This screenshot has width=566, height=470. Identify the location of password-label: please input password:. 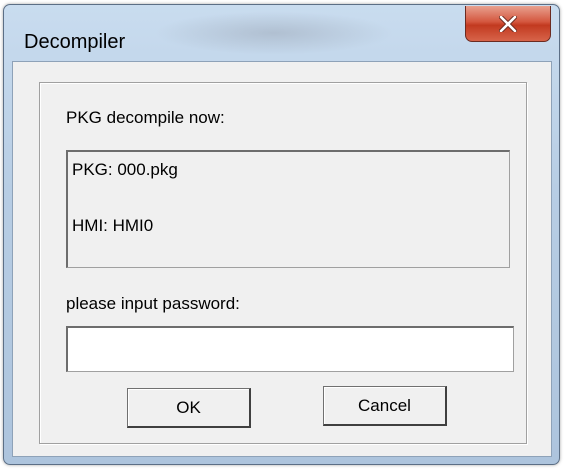
(153, 303).